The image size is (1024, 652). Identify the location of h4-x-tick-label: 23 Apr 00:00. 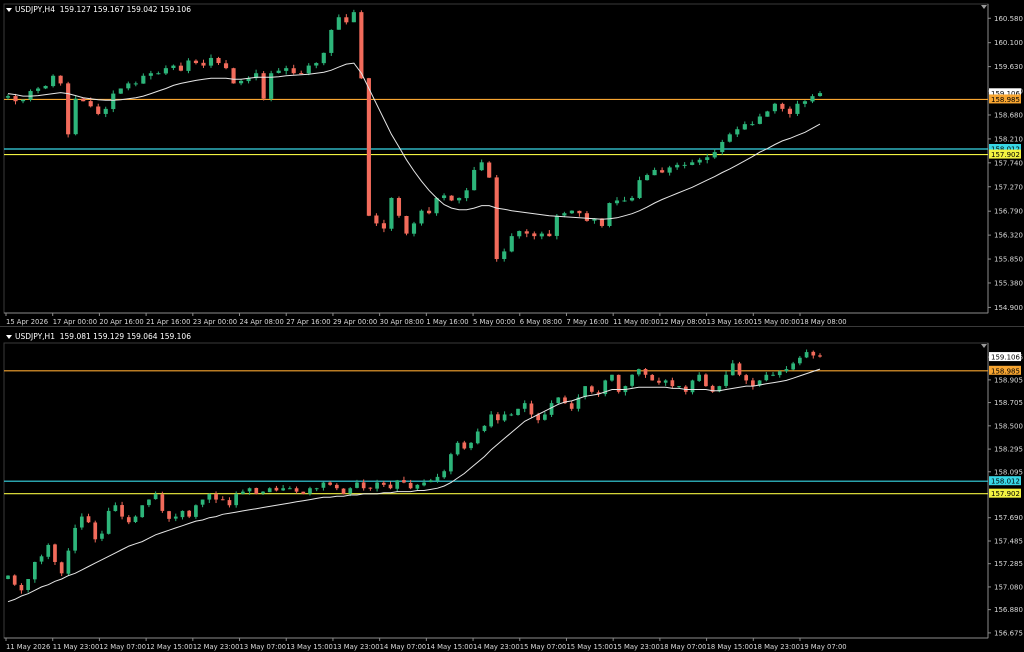
(215, 322).